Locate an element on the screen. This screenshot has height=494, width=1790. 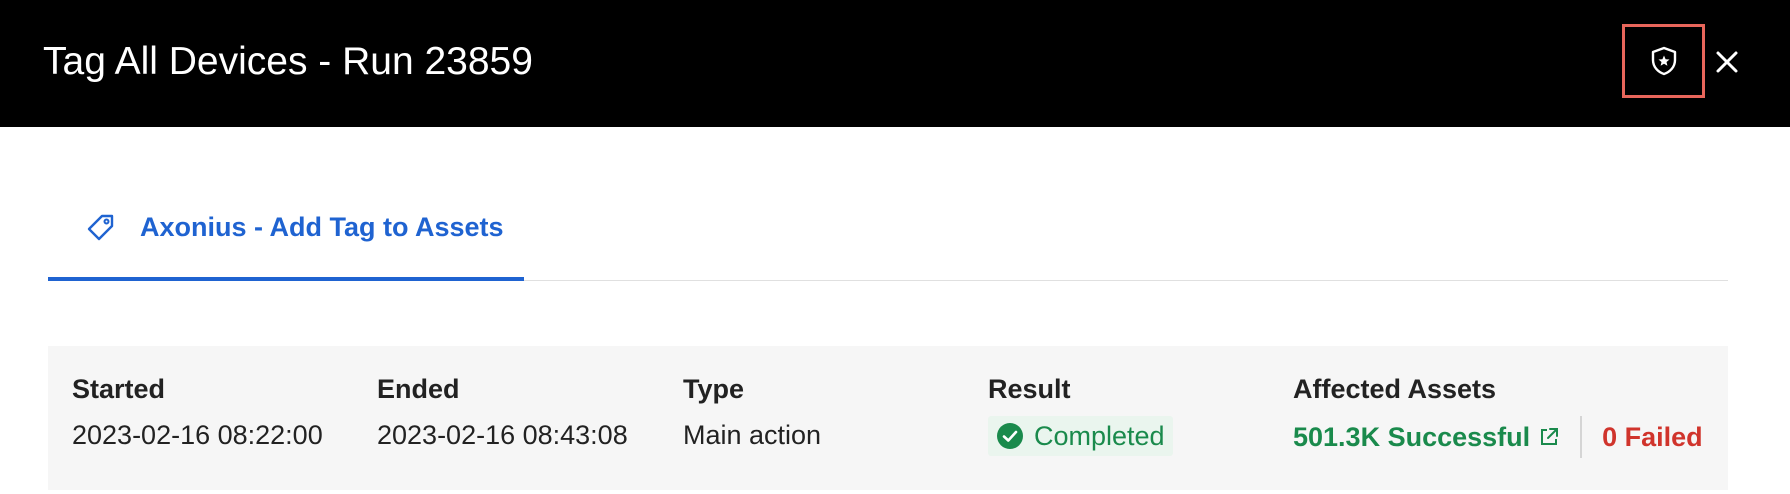
close-button is located at coordinates (1727, 62).